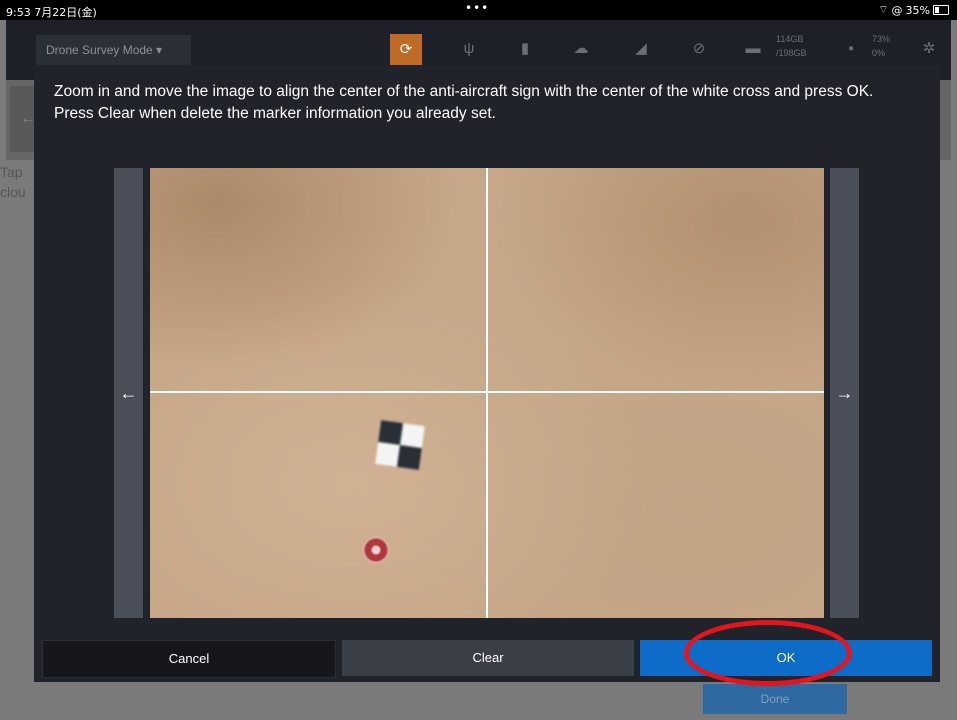  Describe the element at coordinates (753, 49) in the screenshot. I see `folder-icon: ▬` at that location.